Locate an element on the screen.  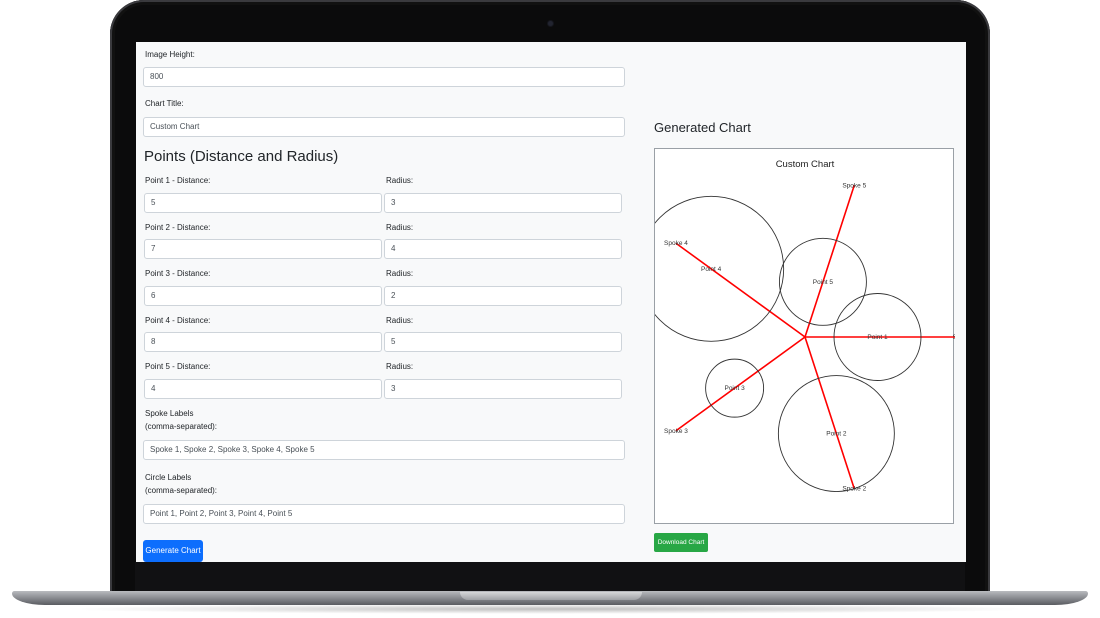
download-chart-button: Download Chart is located at coordinates (681, 542).